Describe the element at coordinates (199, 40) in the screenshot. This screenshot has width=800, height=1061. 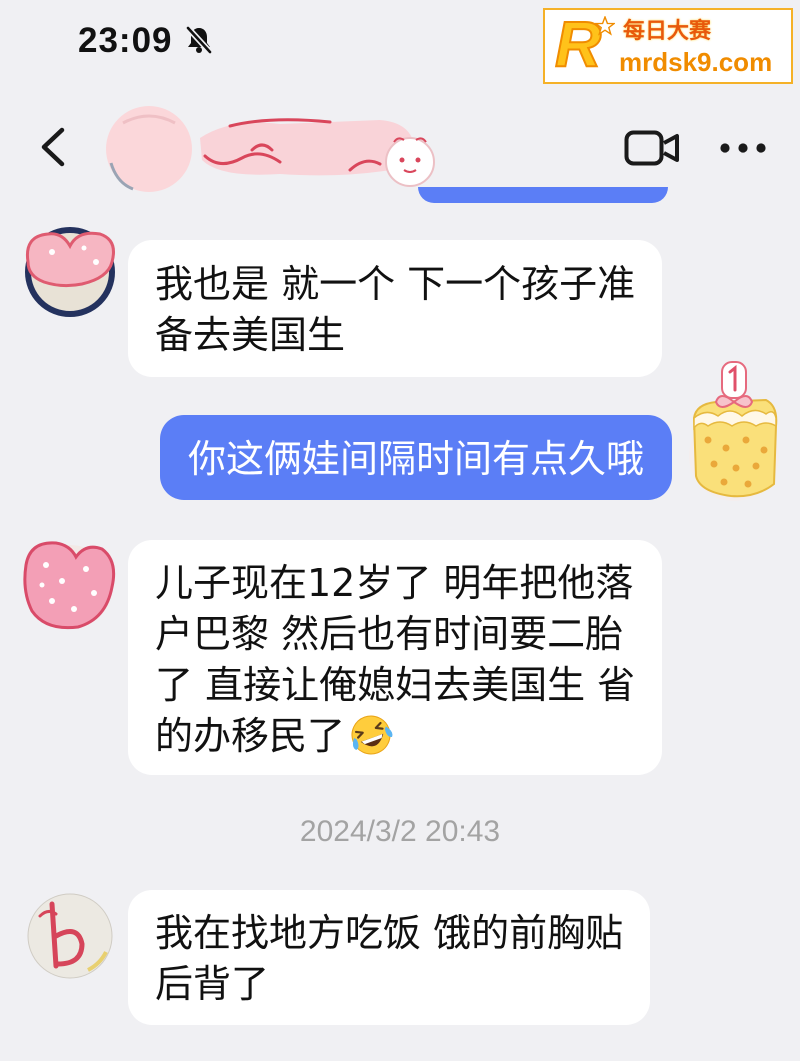
I see `bell-slash-icon` at that location.